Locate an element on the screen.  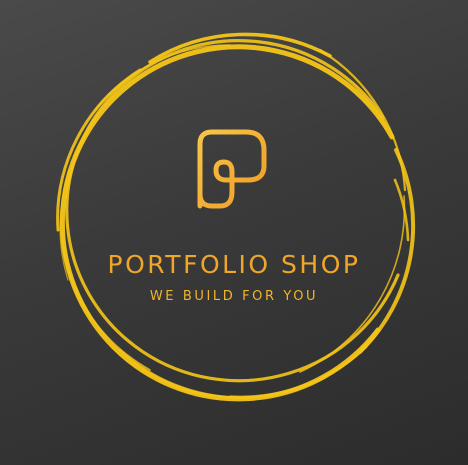
tagline: WE BUILD FOR YOU is located at coordinates (234, 296).